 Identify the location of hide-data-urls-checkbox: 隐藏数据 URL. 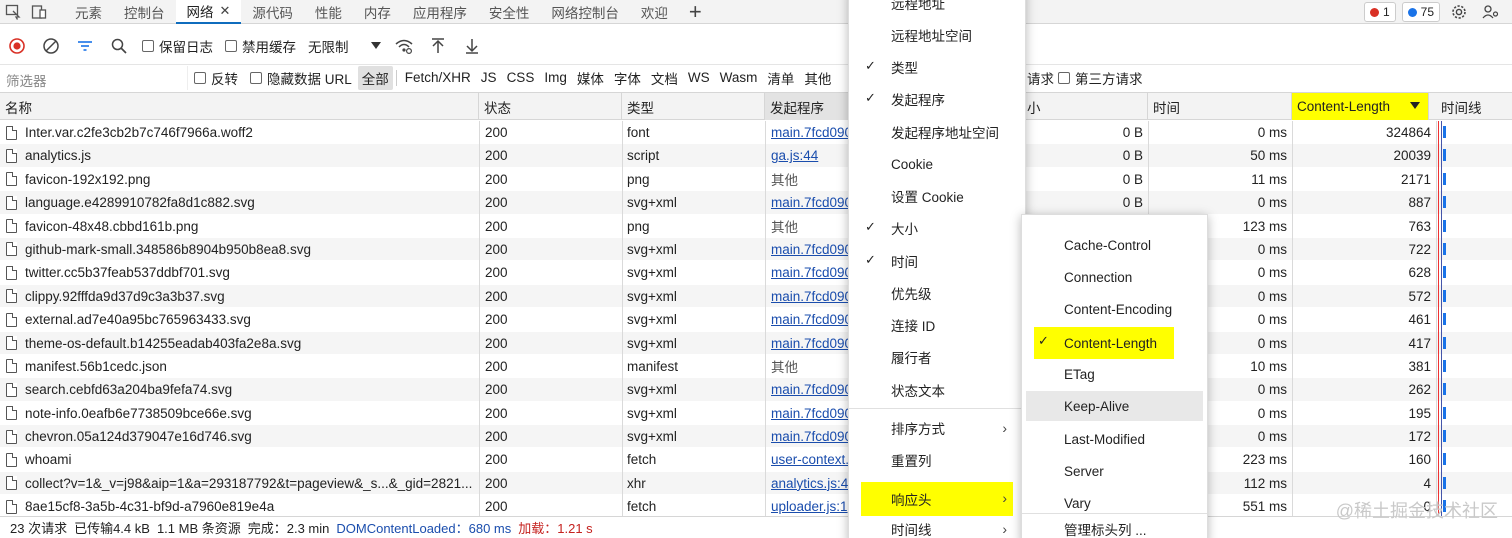
(301, 78).